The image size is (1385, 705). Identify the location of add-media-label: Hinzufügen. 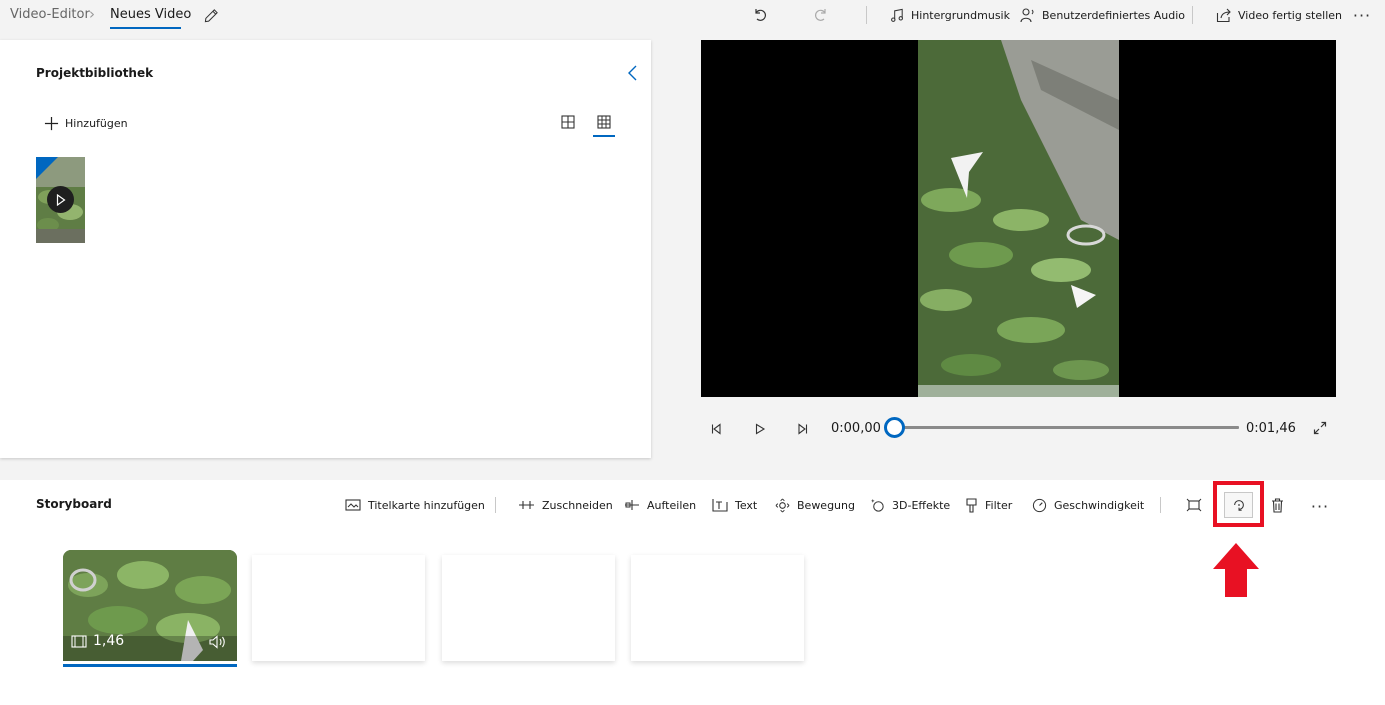
(96, 123).